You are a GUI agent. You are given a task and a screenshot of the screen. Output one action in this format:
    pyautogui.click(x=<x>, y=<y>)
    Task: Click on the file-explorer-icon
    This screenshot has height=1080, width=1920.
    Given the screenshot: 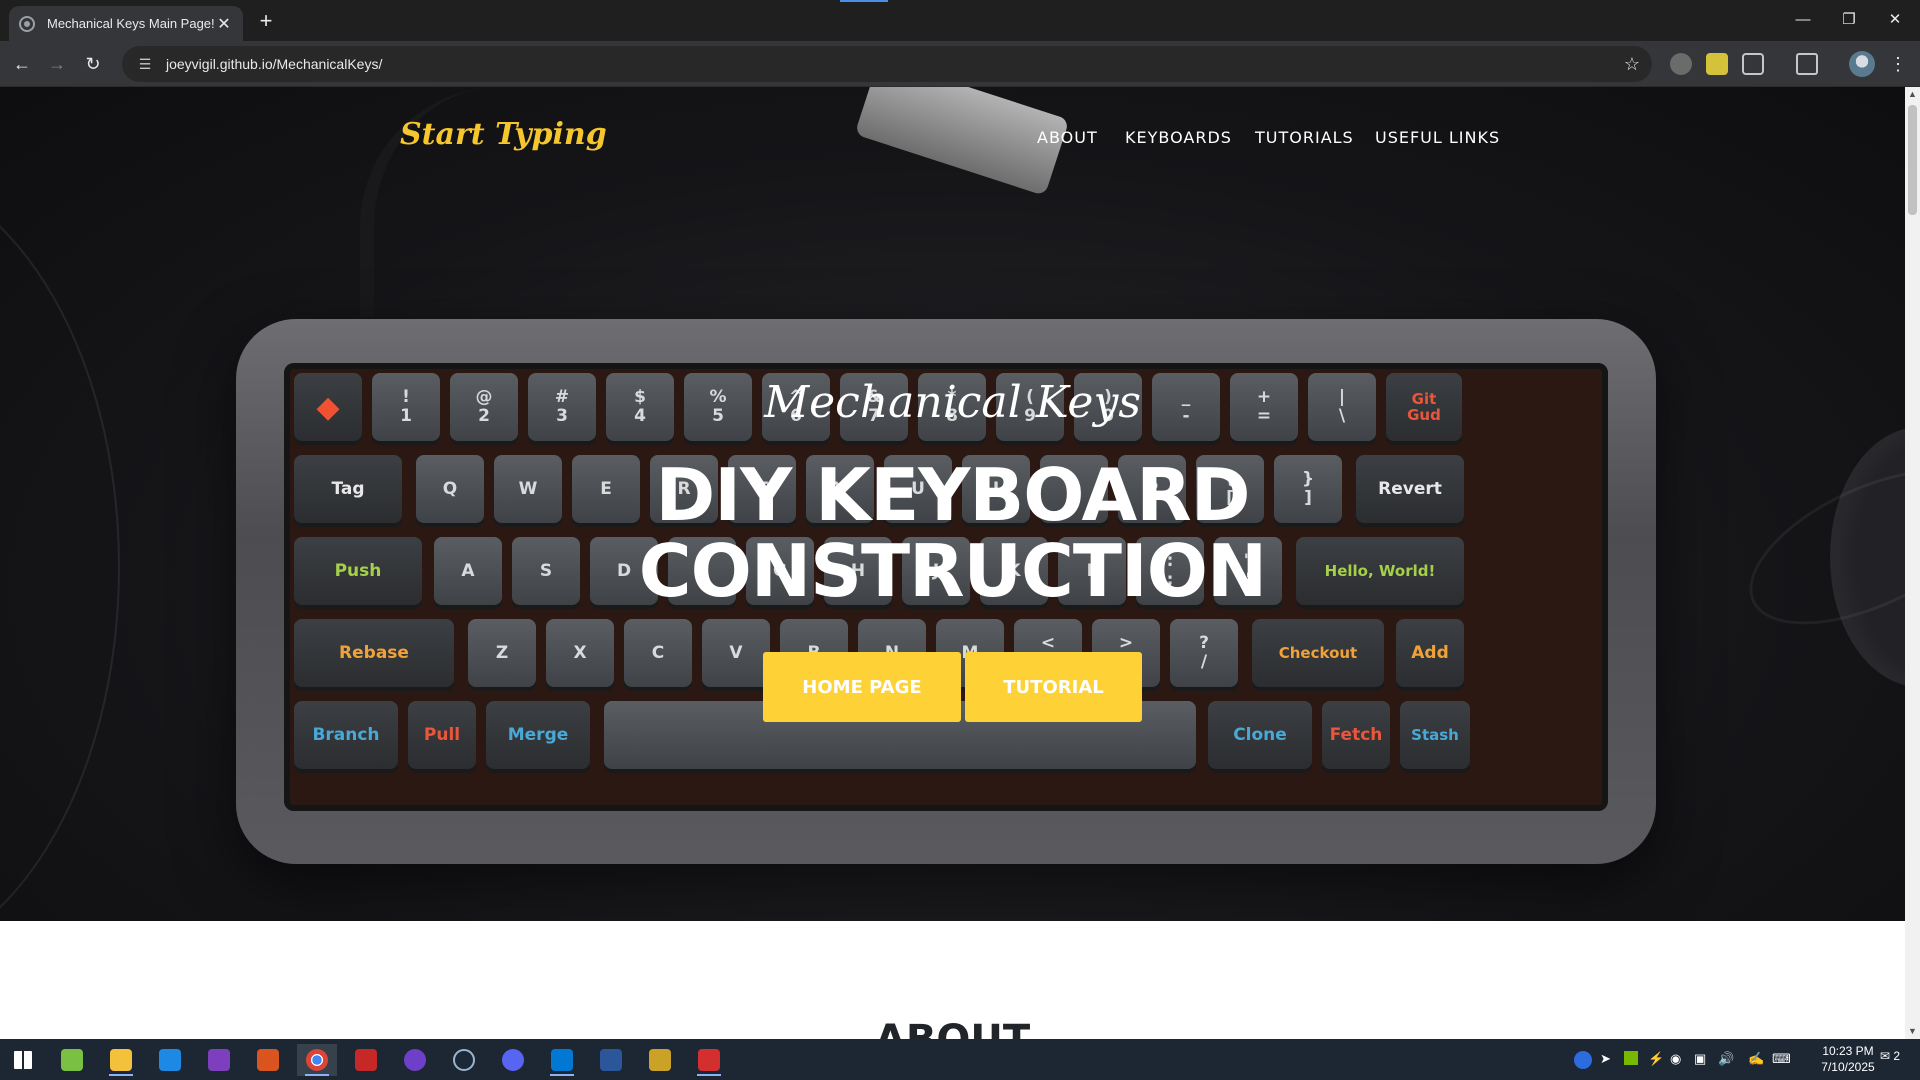 What is the action you would take?
    pyautogui.click(x=121, y=1060)
    